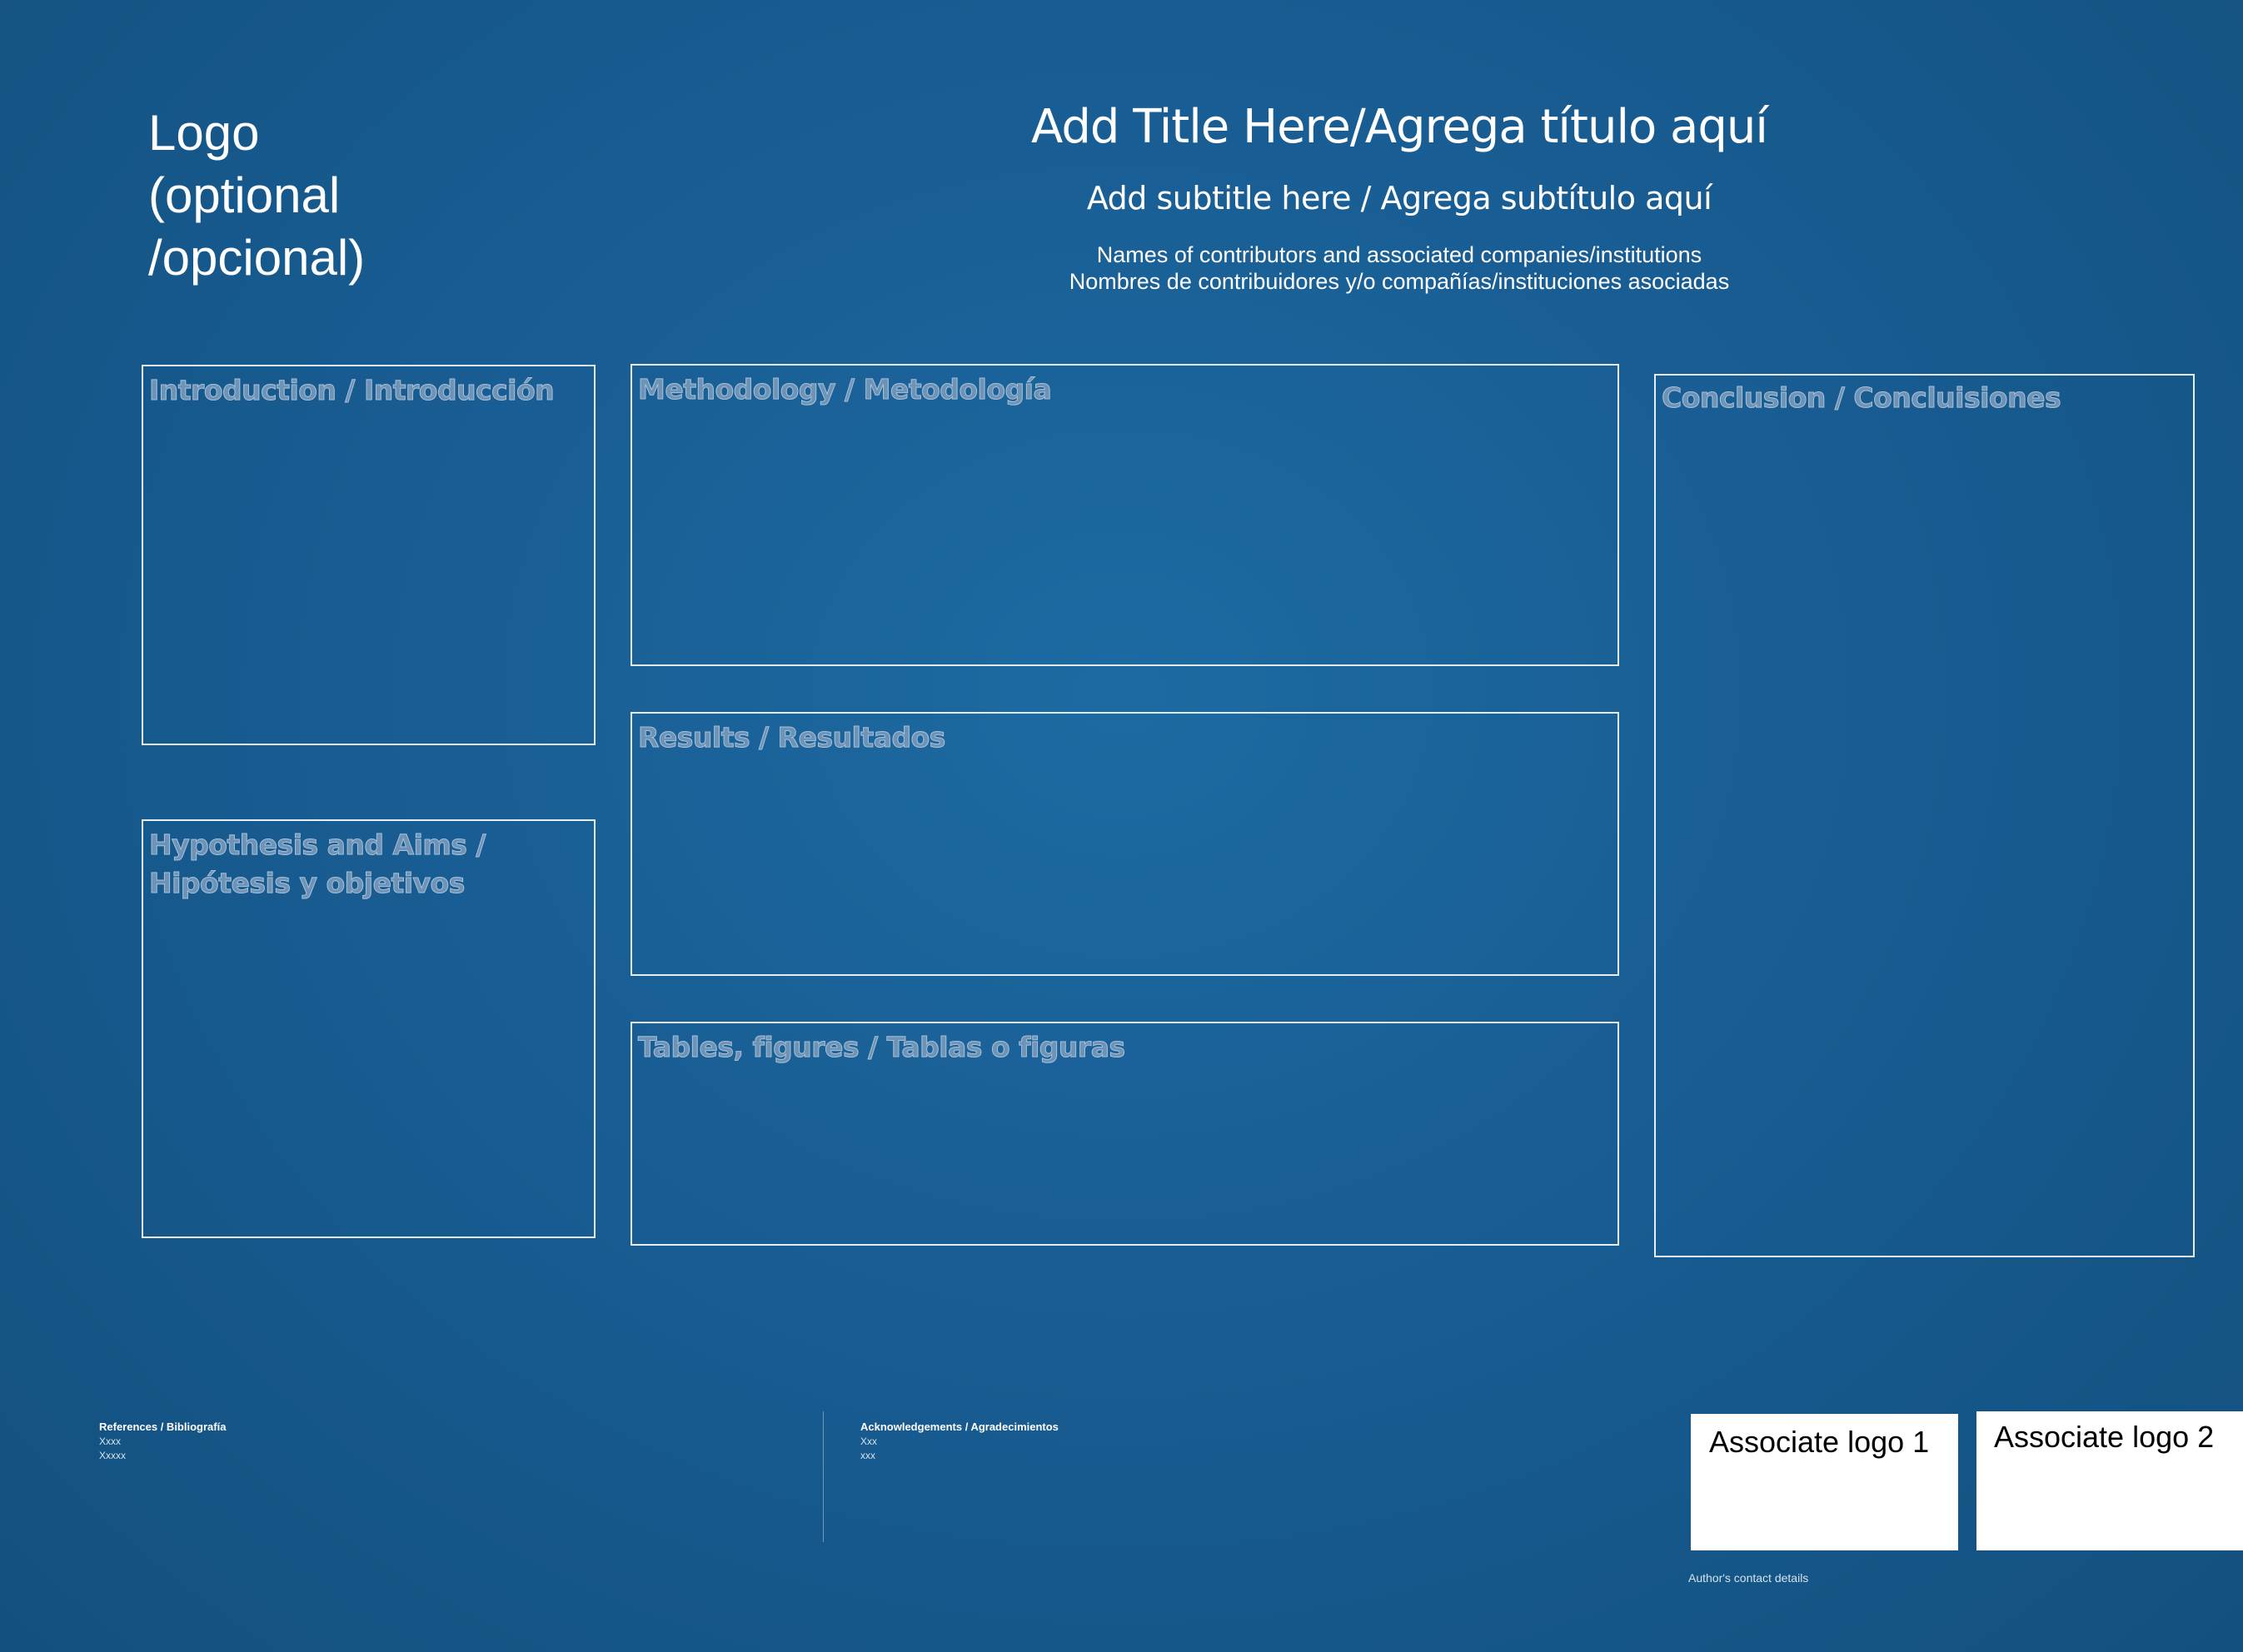  Describe the element at coordinates (110, 1442) in the screenshot. I see `reference-item: Xxxx` at that location.